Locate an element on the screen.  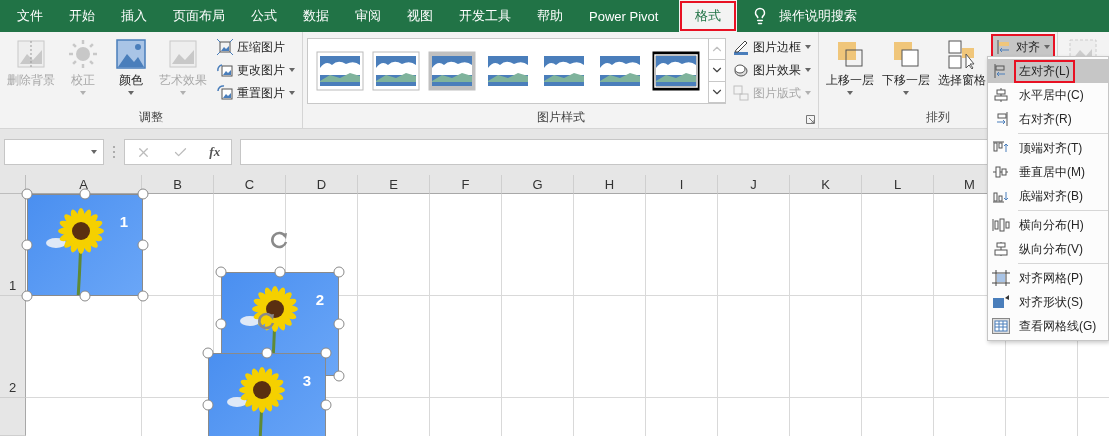
sun-icon is located at coordinates (83, 54).